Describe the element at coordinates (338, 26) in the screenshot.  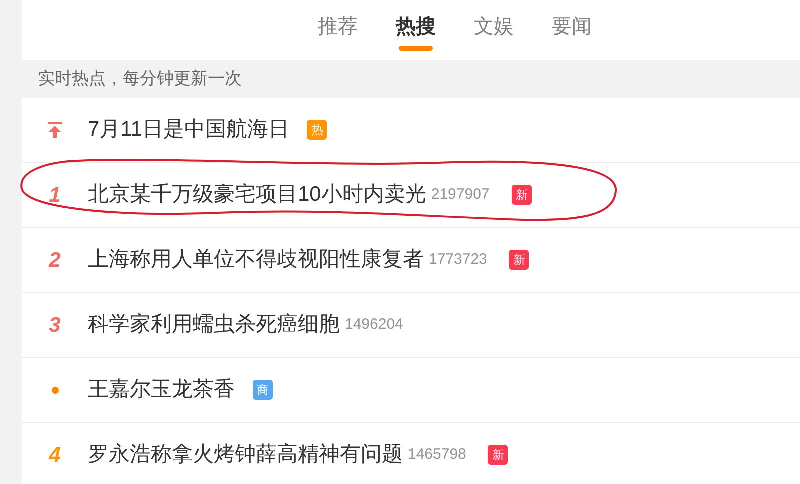
I see `tab: 推荐` at that location.